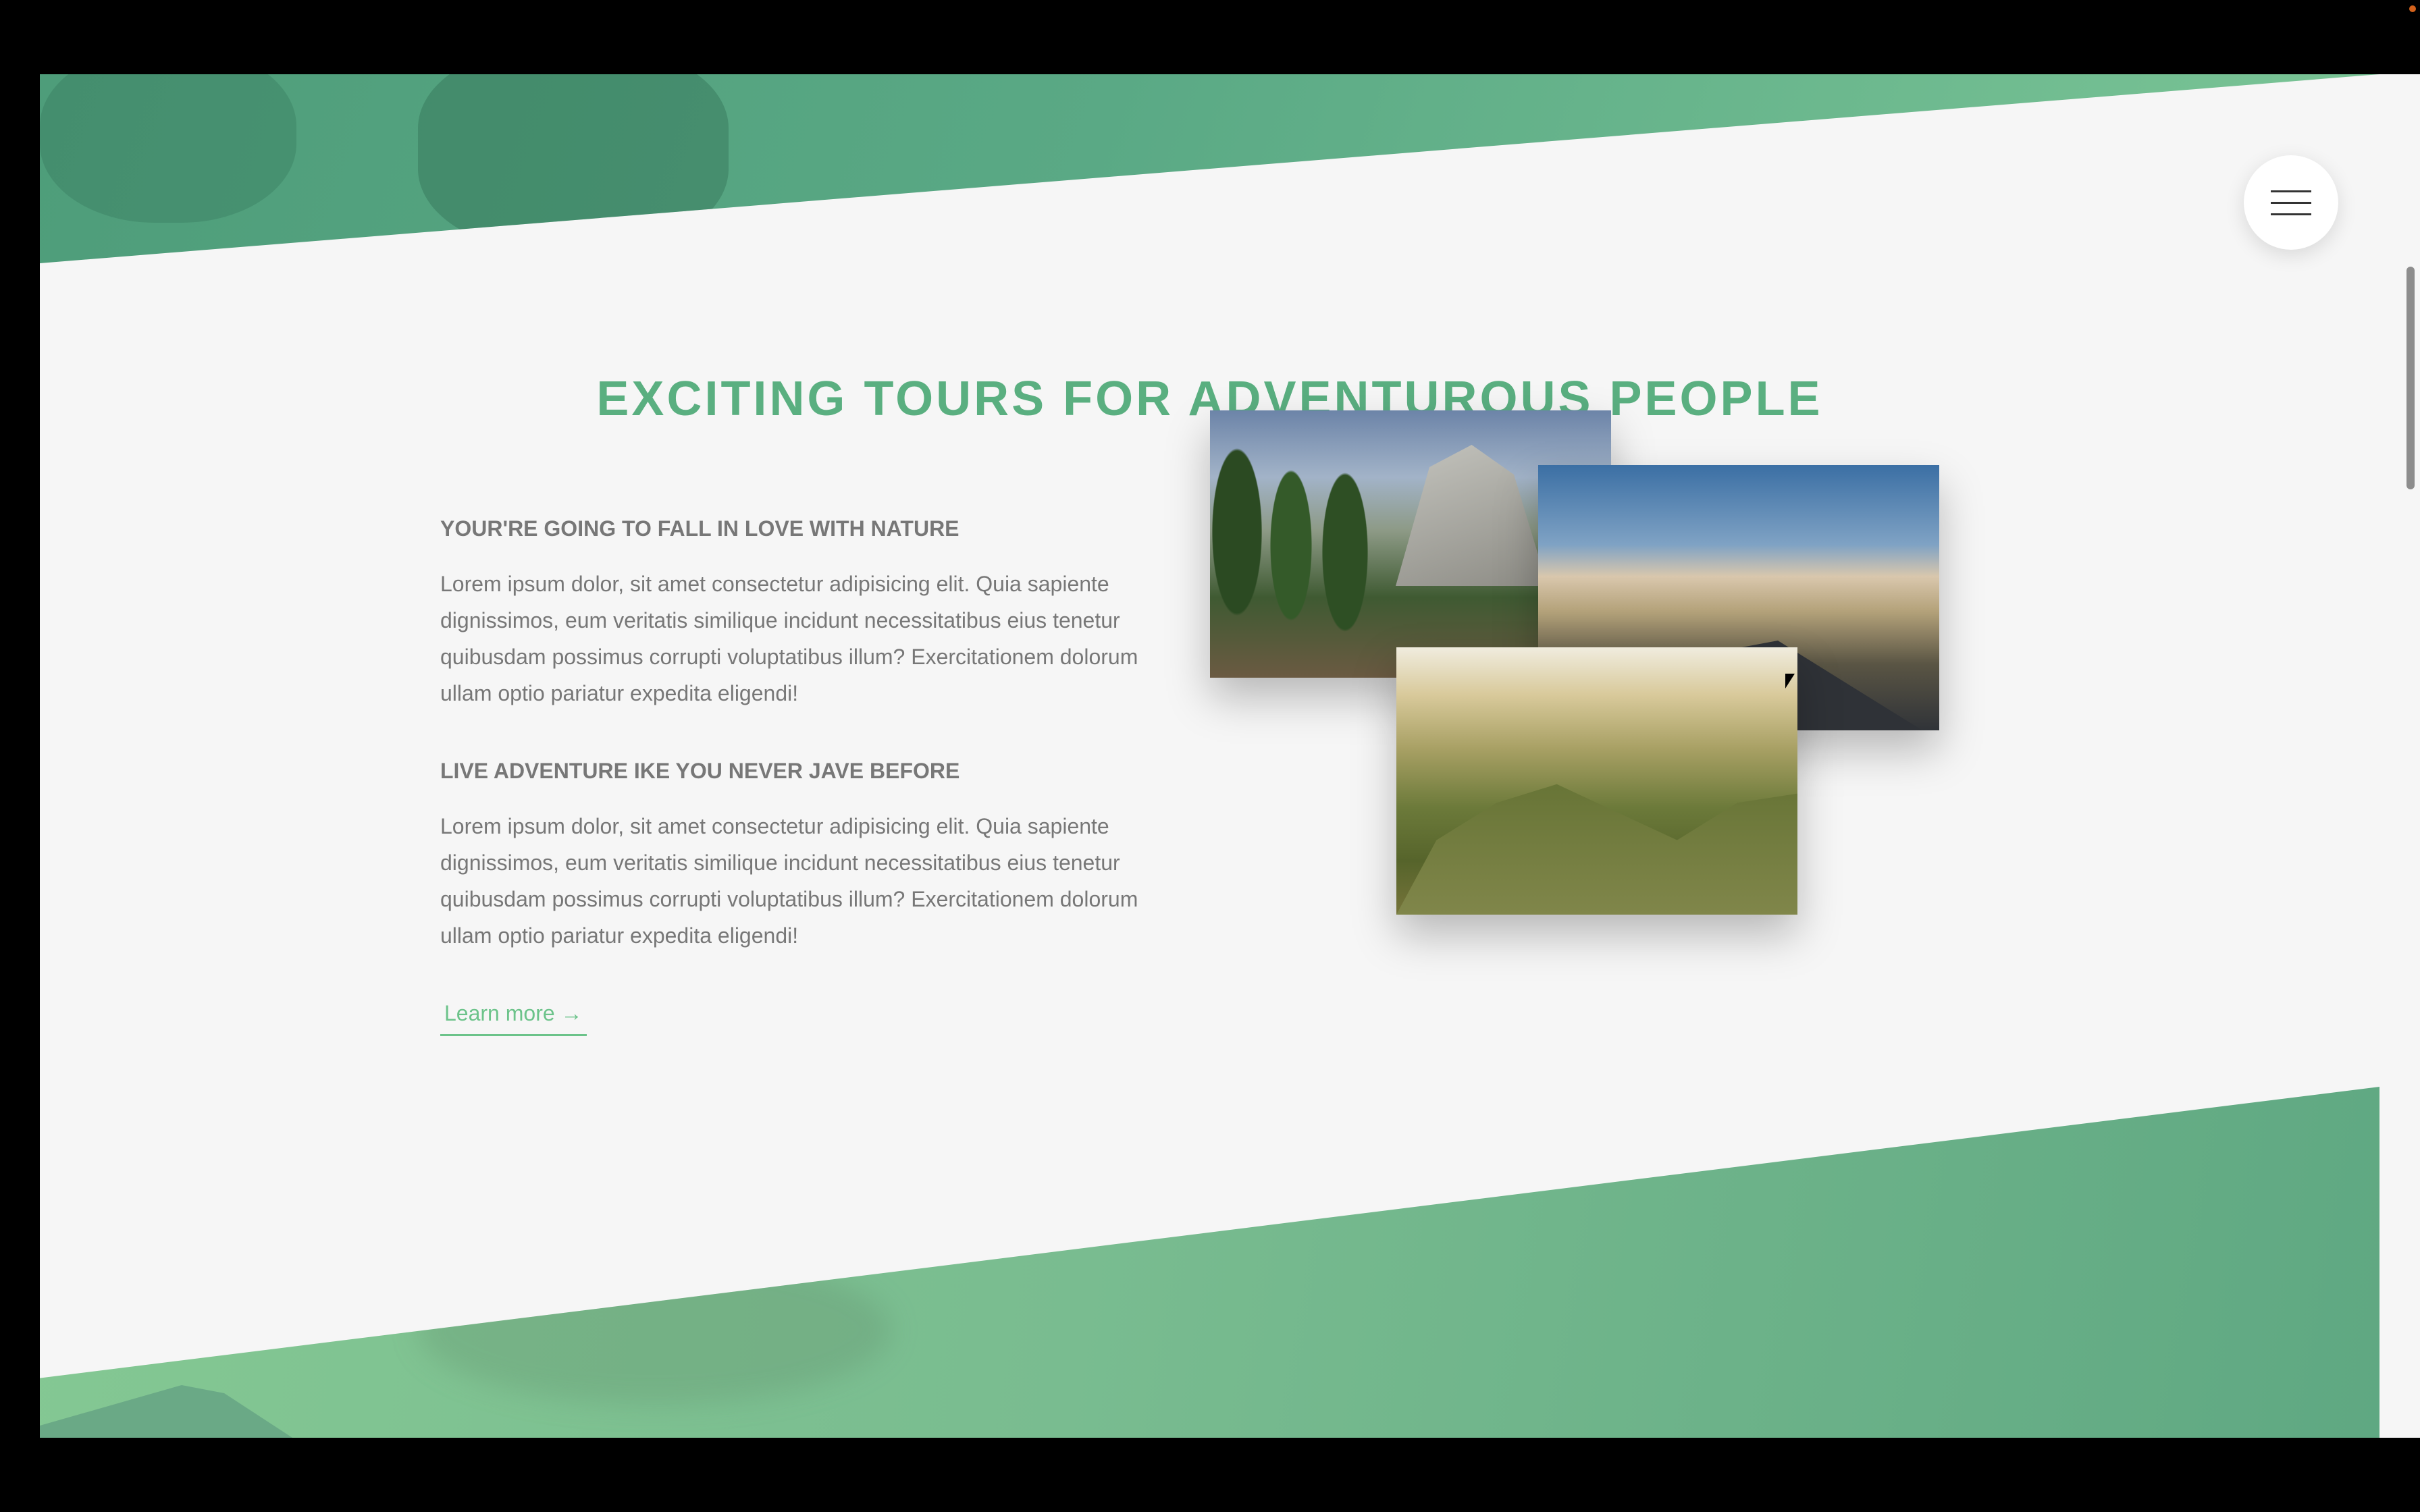 The width and height of the screenshot is (2420, 1512). I want to click on scrollbar-thumb, so click(2410, 378).